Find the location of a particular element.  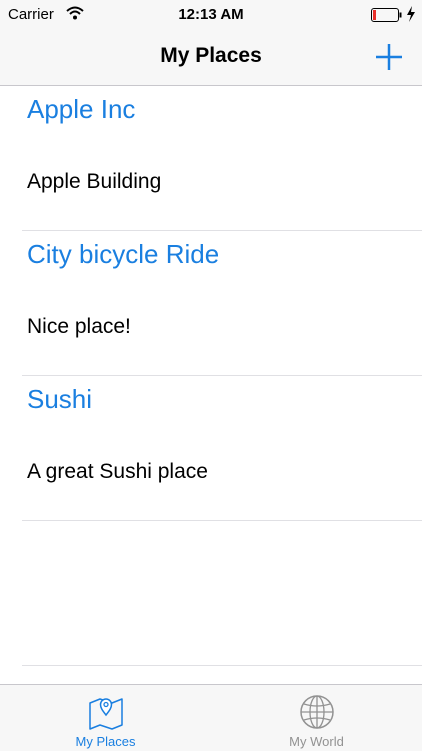

battery-icon is located at coordinates (387, 17).